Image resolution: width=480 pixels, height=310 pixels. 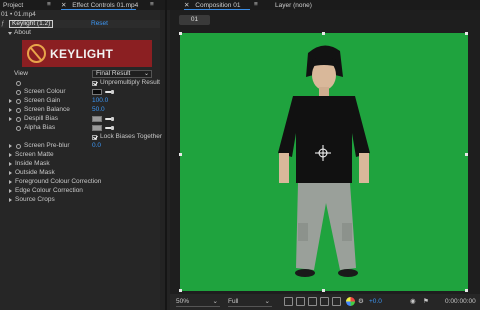 I want to click on despill-swatch, so click(x=97, y=119).